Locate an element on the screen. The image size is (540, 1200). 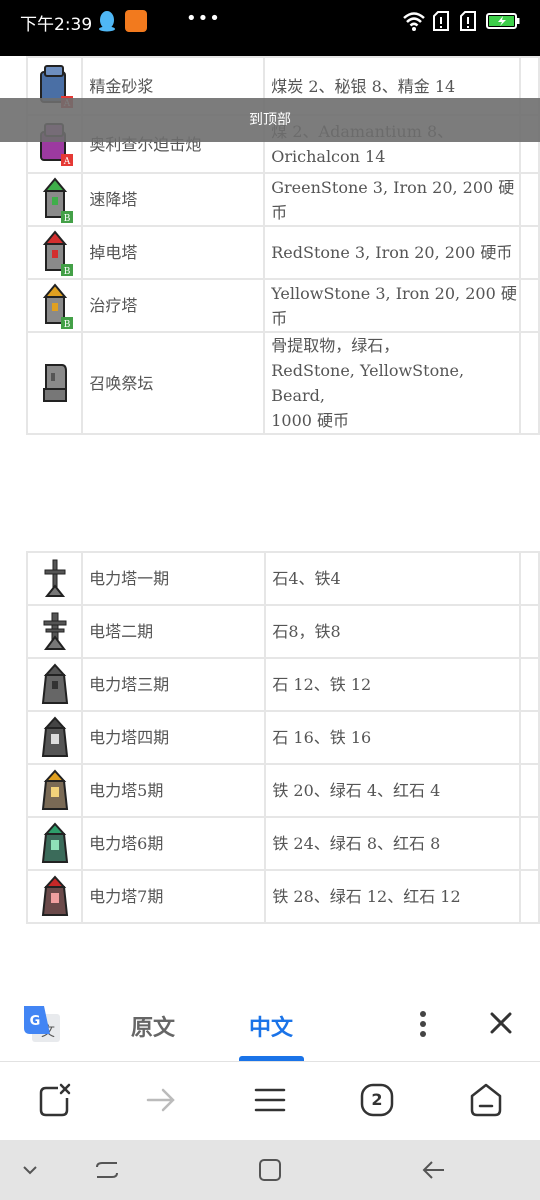
browser-toolbar: 2 is located at coordinates (270, 1101).